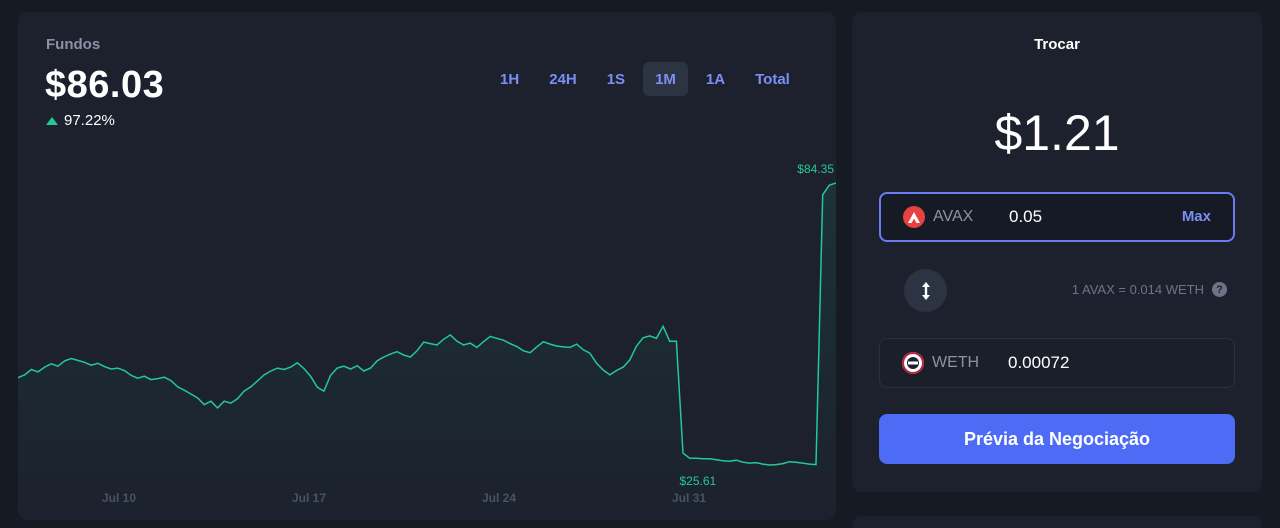  I want to click on funds-label: Fundos, so click(73, 44).